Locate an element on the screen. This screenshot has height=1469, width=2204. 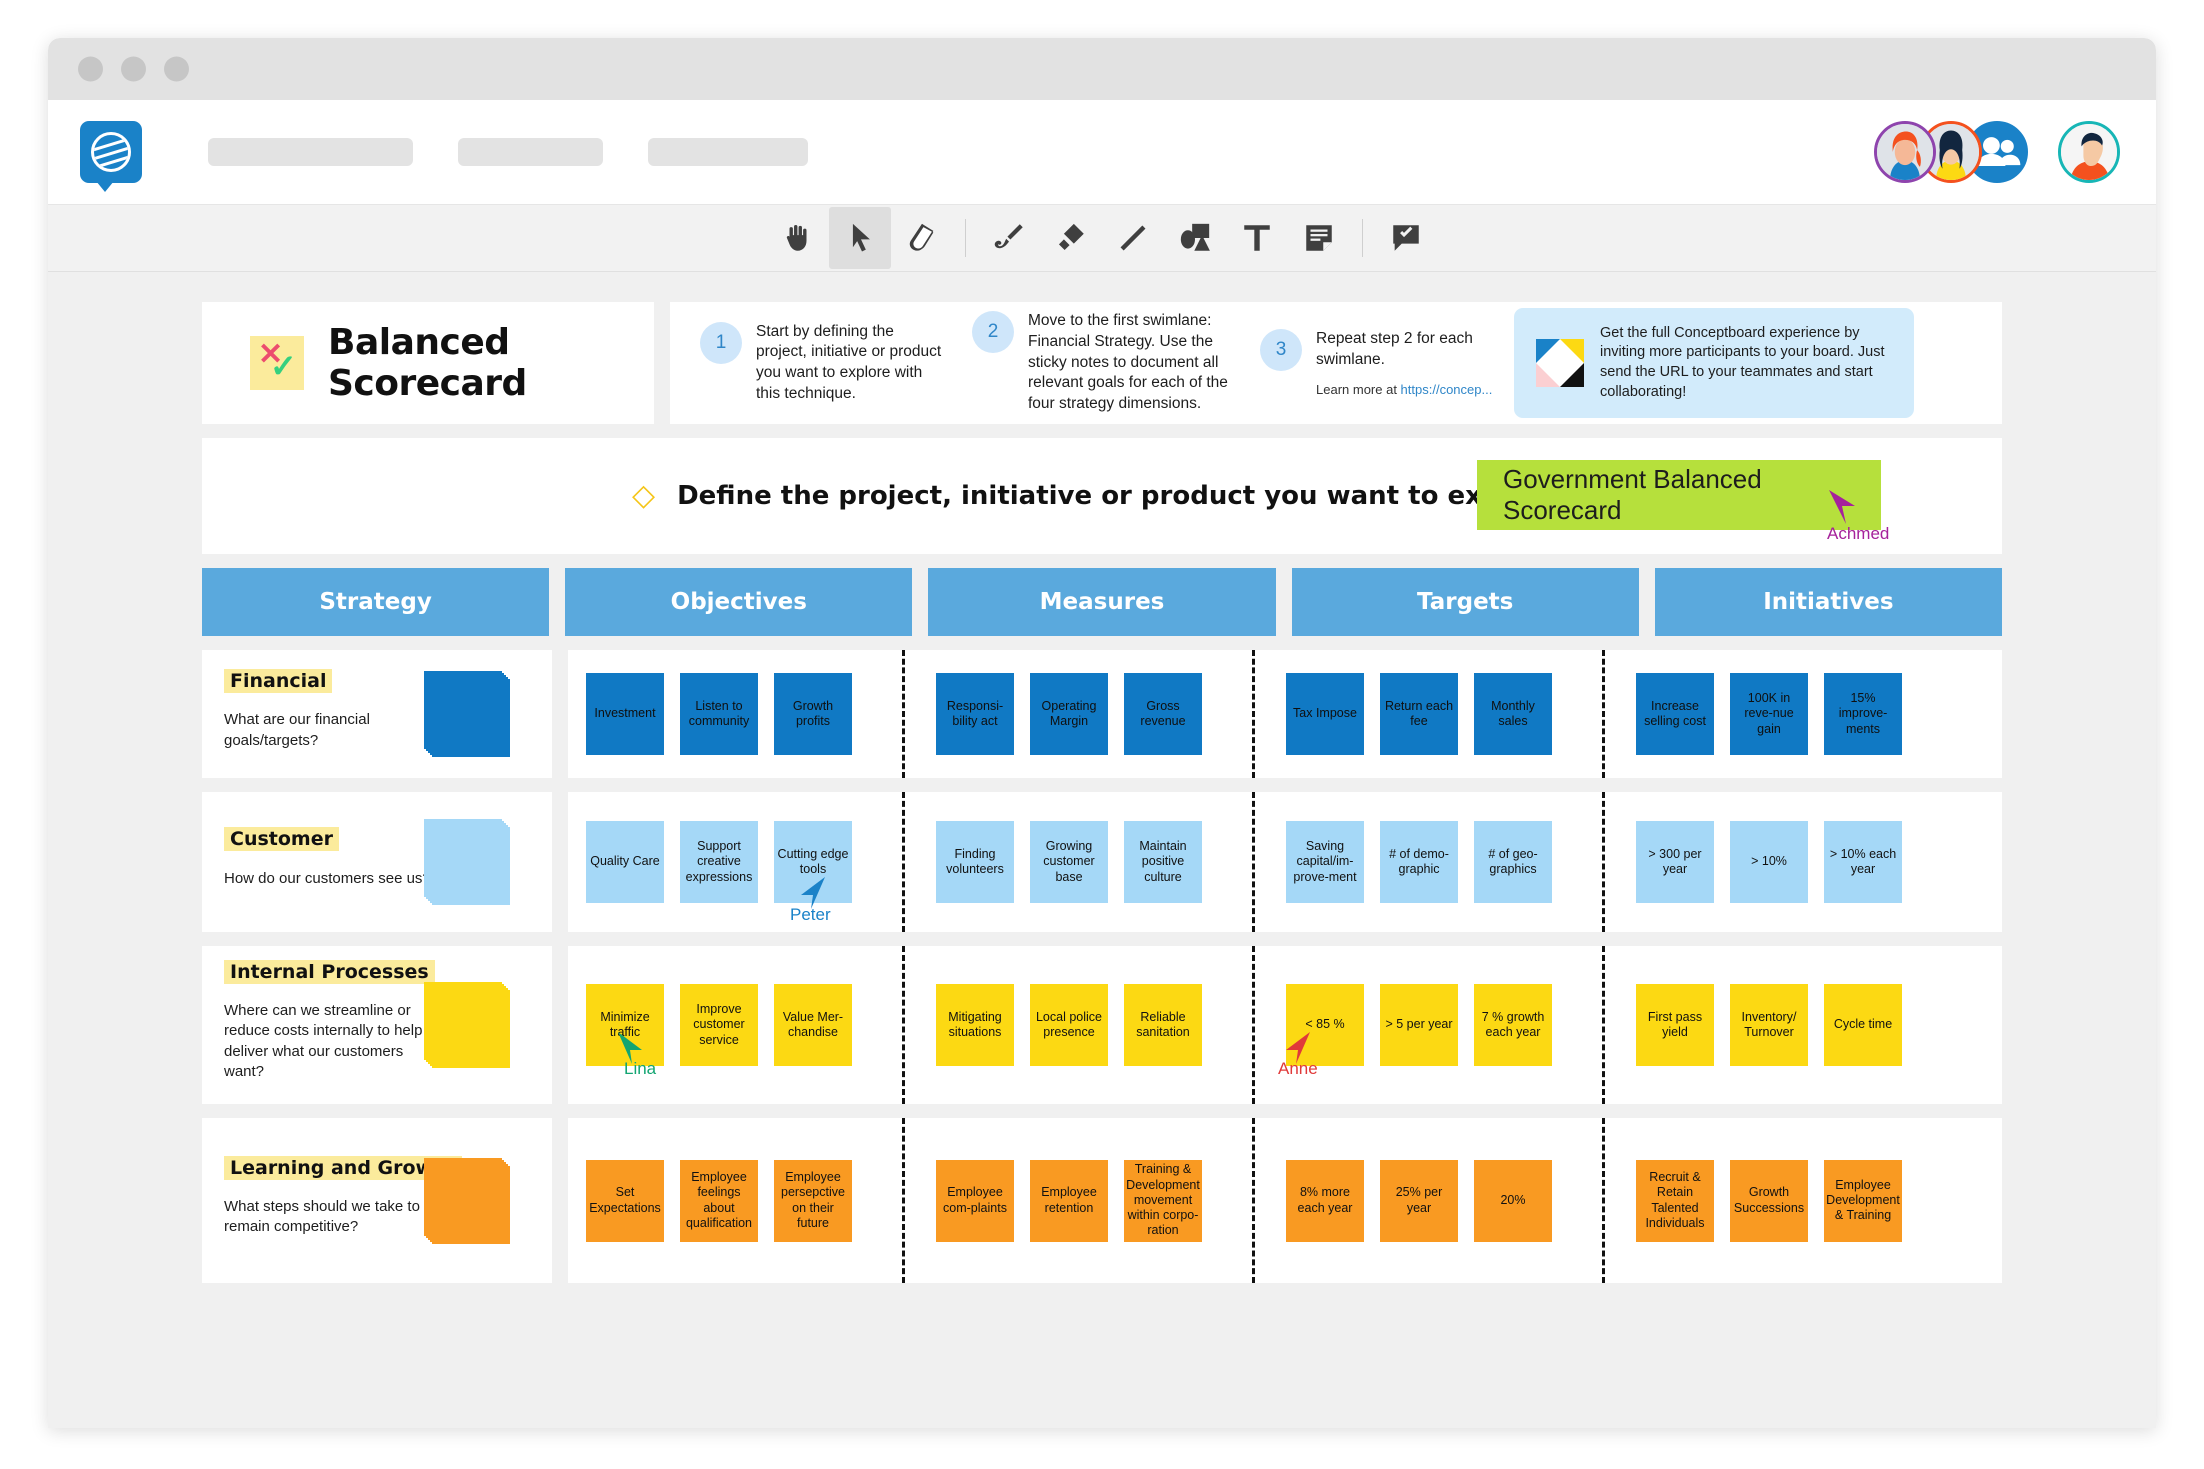
sticky-note: First pass yield is located at coordinates (1675, 1025).